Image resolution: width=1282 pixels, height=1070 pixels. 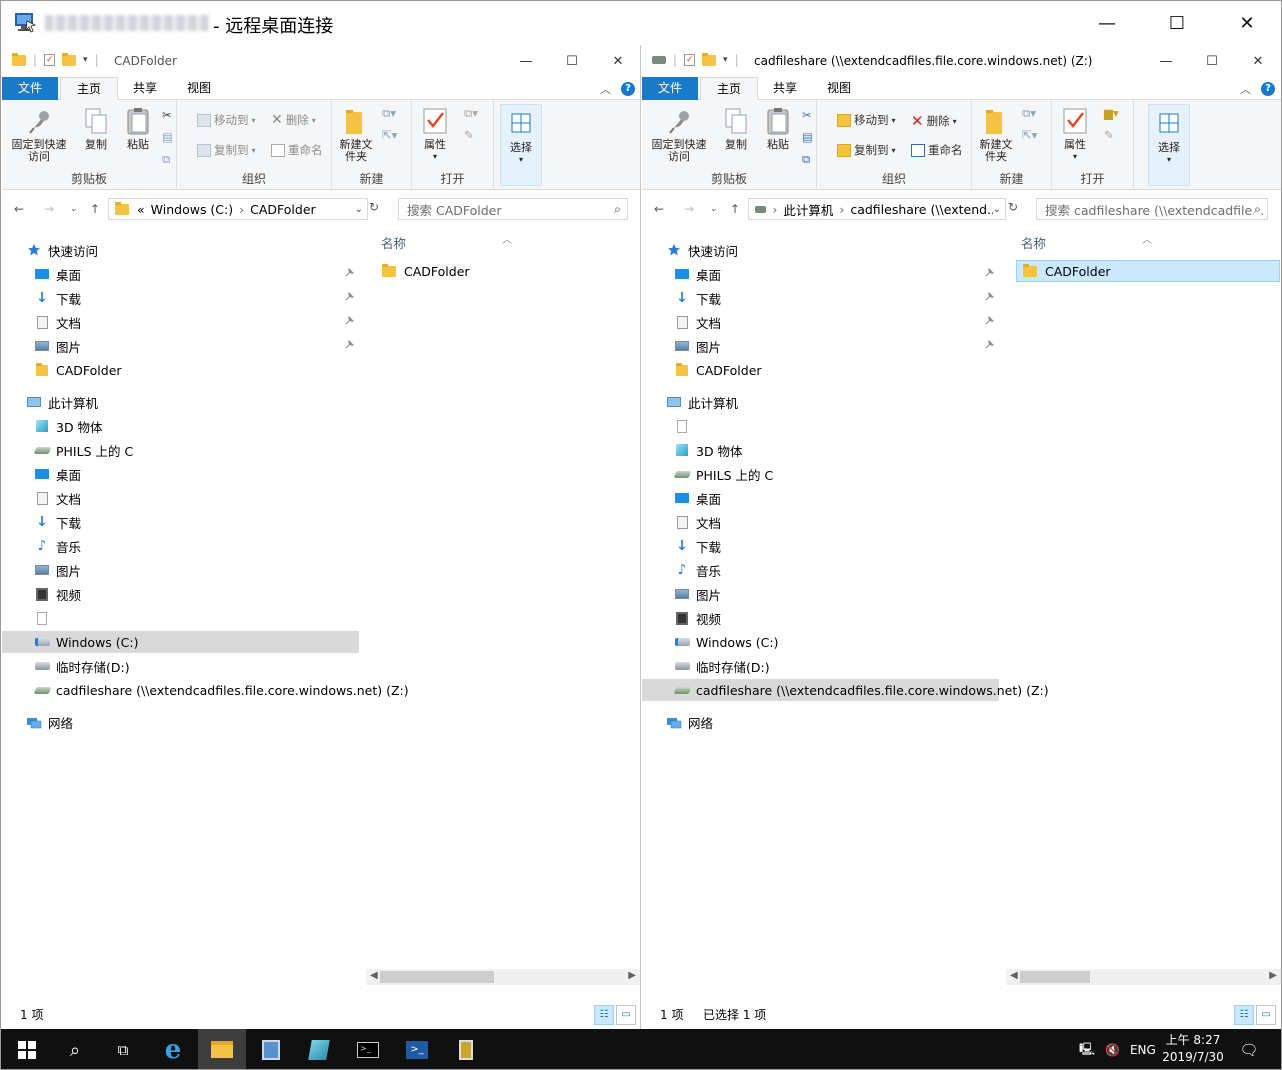 What do you see at coordinates (729, 89) in the screenshot?
I see `tab-home: 主页` at bounding box center [729, 89].